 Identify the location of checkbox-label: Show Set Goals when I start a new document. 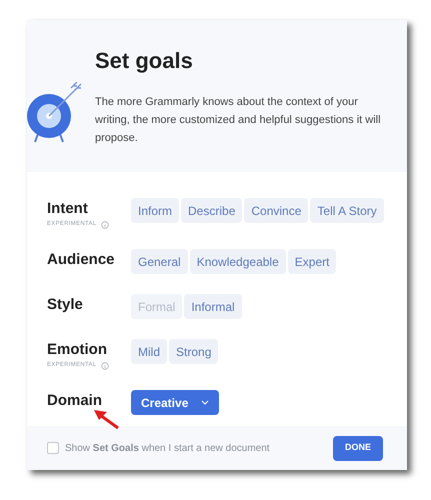
(167, 449).